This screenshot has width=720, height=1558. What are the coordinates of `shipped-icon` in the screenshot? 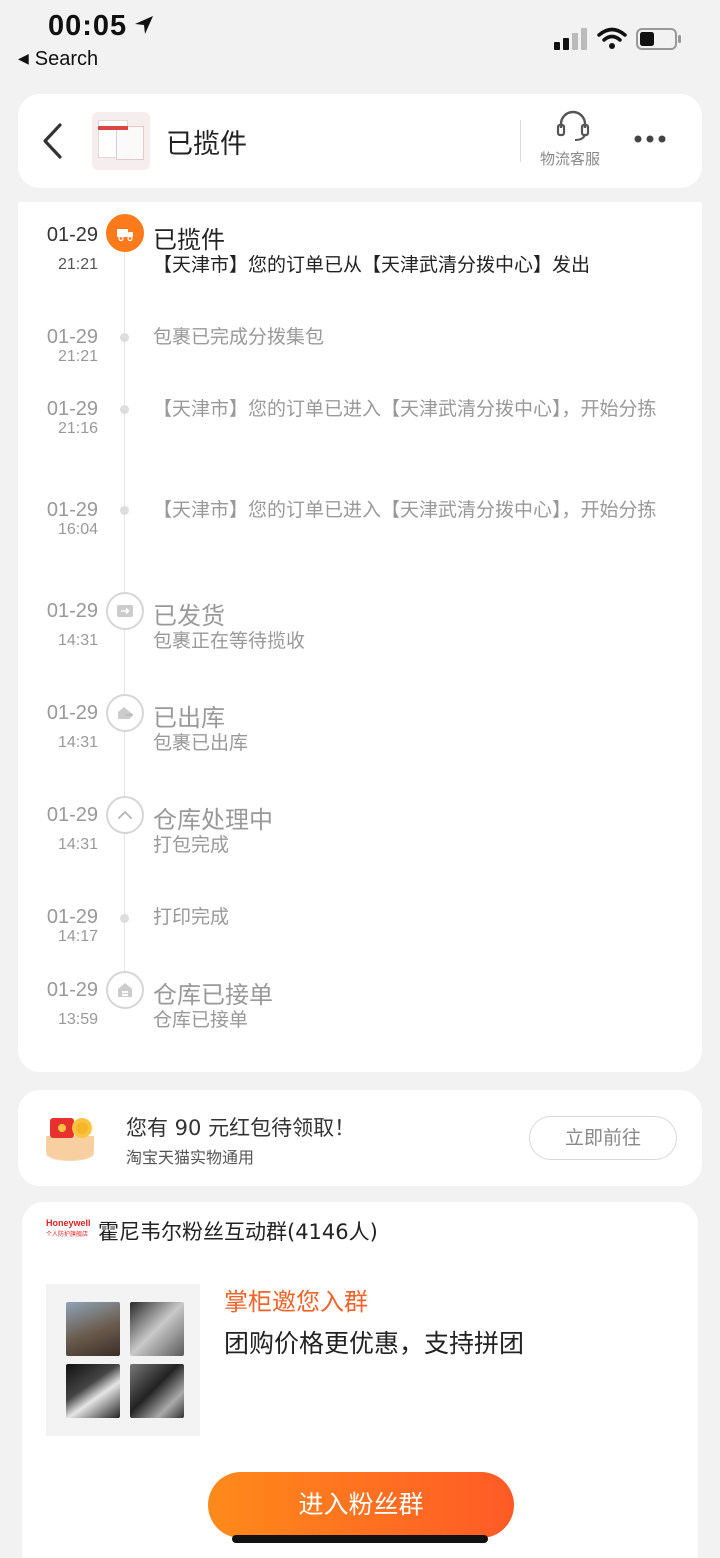 It's located at (125, 611).